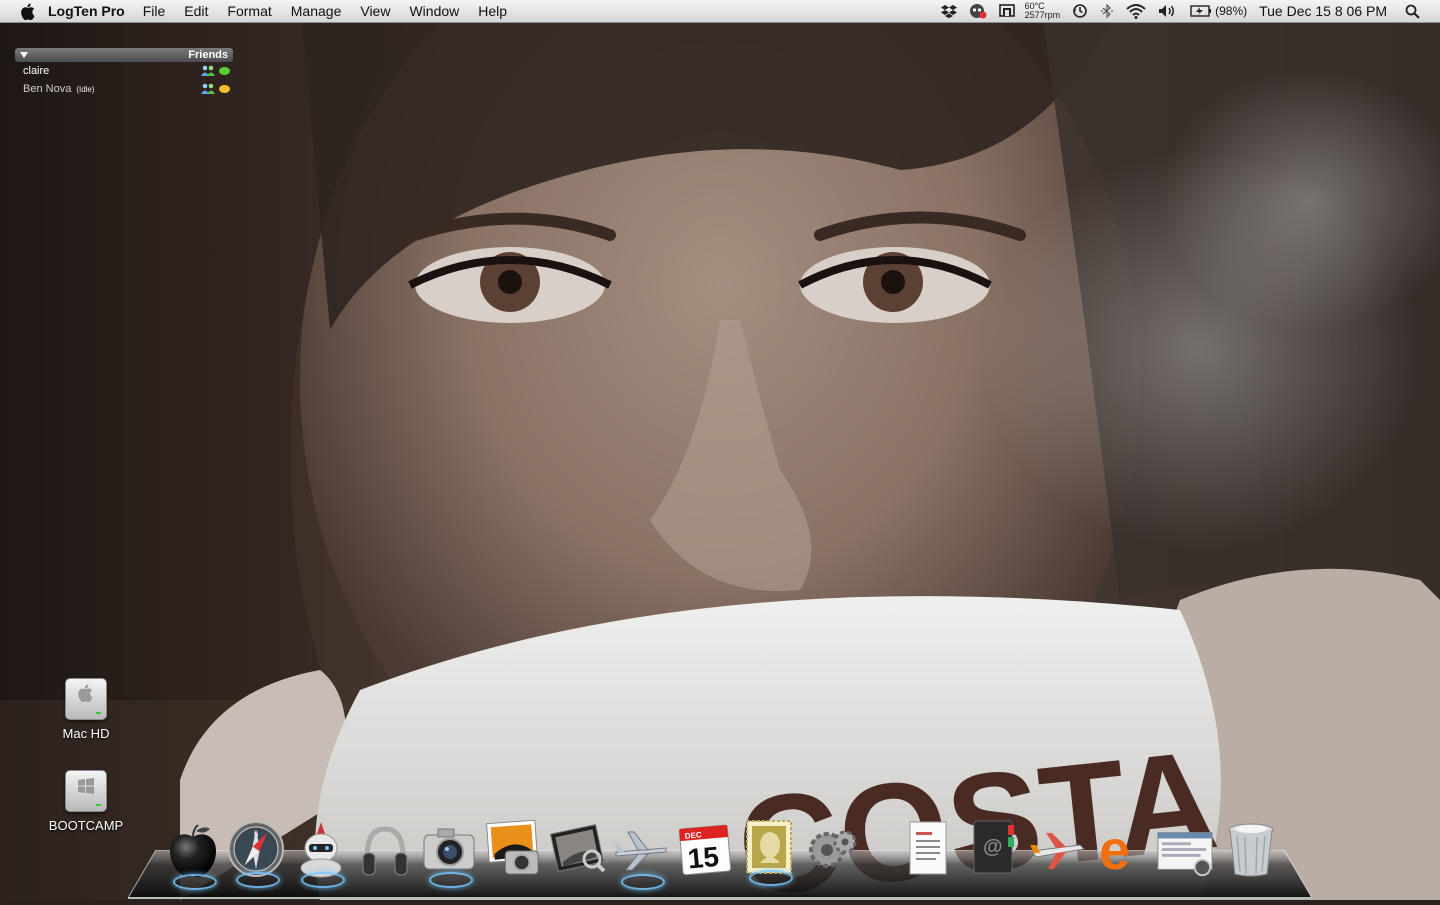  What do you see at coordinates (85, 89) in the screenshot?
I see `buddy-idle-status: (Idle)` at bounding box center [85, 89].